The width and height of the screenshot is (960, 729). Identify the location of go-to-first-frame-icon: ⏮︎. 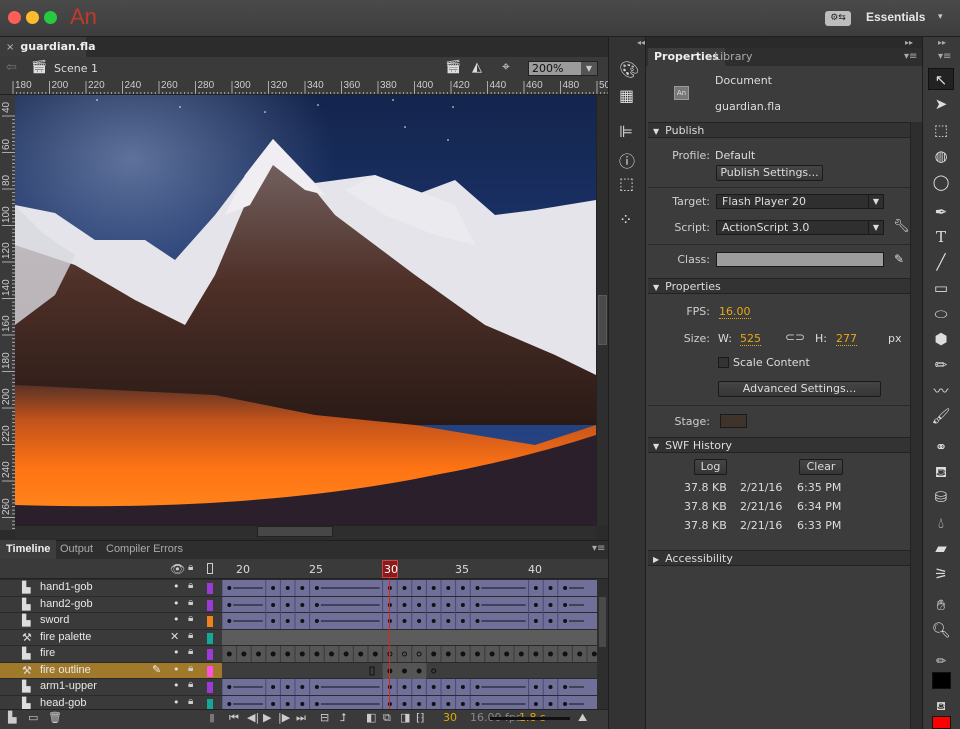
(234, 718).